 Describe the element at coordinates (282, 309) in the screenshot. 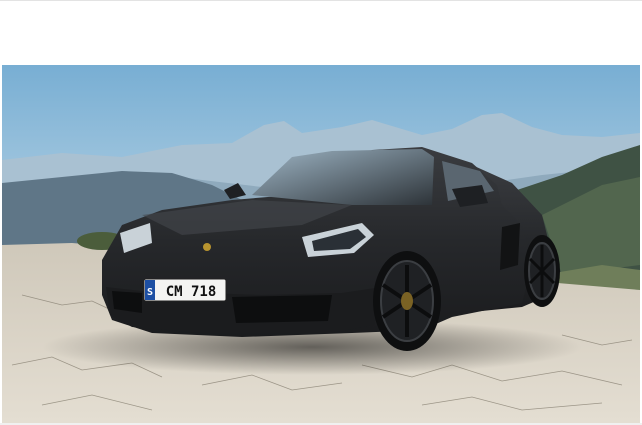

I see `right-intake` at that location.